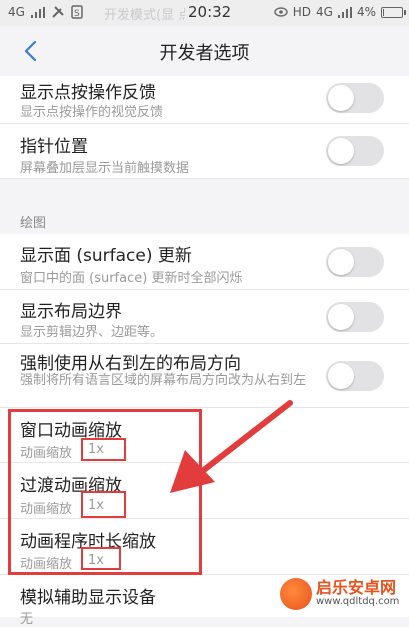  What do you see at coordinates (92, 332) in the screenshot?
I see `setting-subtitle: 显示剪辑边界、边距等。` at bounding box center [92, 332].